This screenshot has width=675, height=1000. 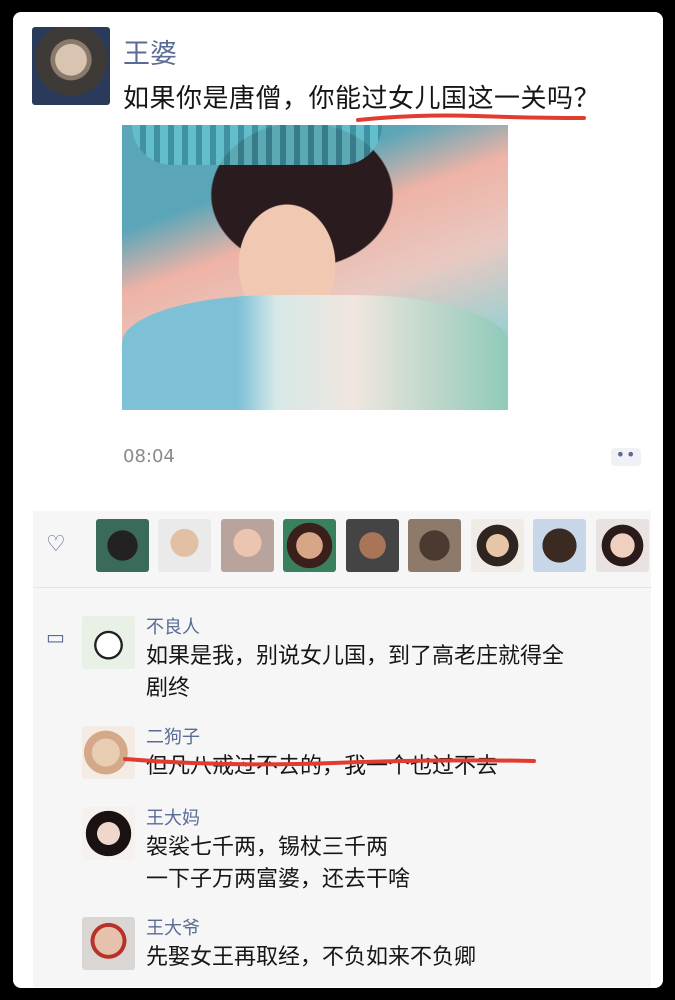 What do you see at coordinates (173, 817) in the screenshot?
I see `comment-author: 王大妈` at bounding box center [173, 817].